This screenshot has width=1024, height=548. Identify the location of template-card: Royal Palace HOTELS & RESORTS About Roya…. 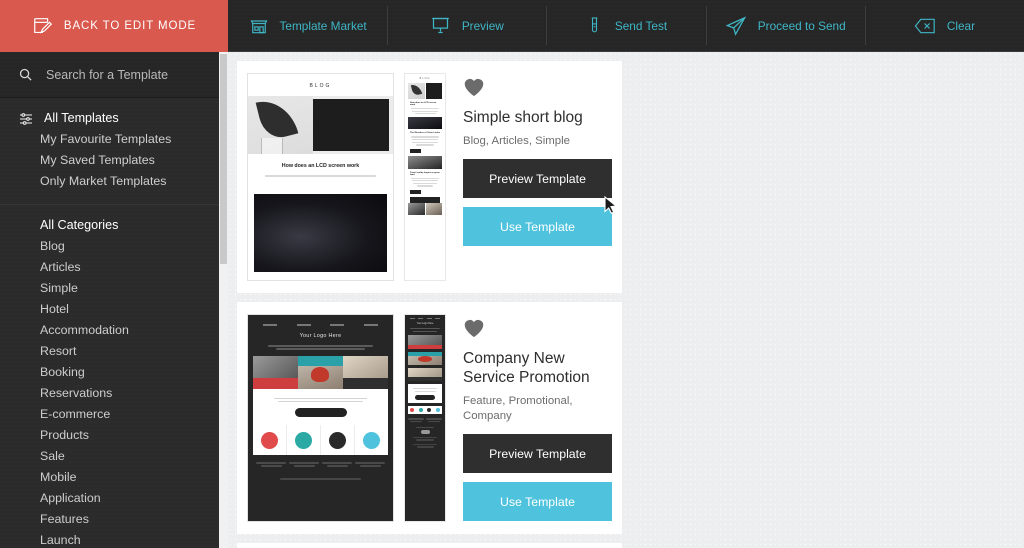
(429, 545).